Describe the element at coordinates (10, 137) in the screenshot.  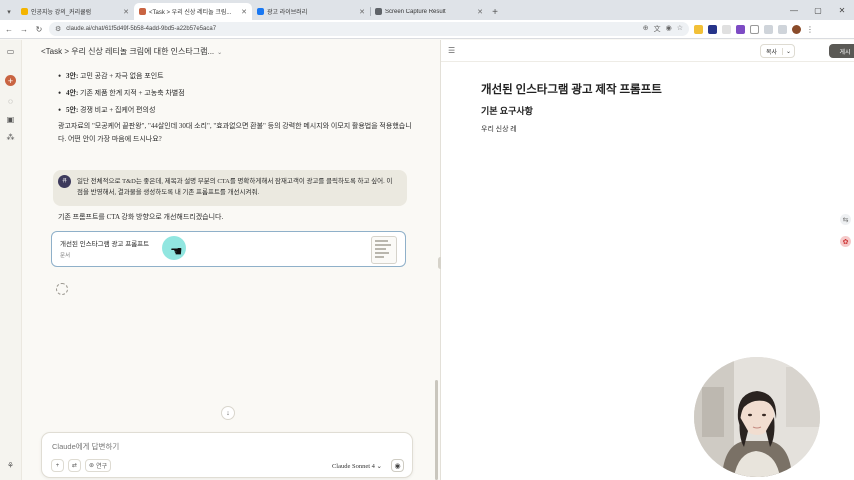
I see `artifacts-icon: ⁂` at that location.